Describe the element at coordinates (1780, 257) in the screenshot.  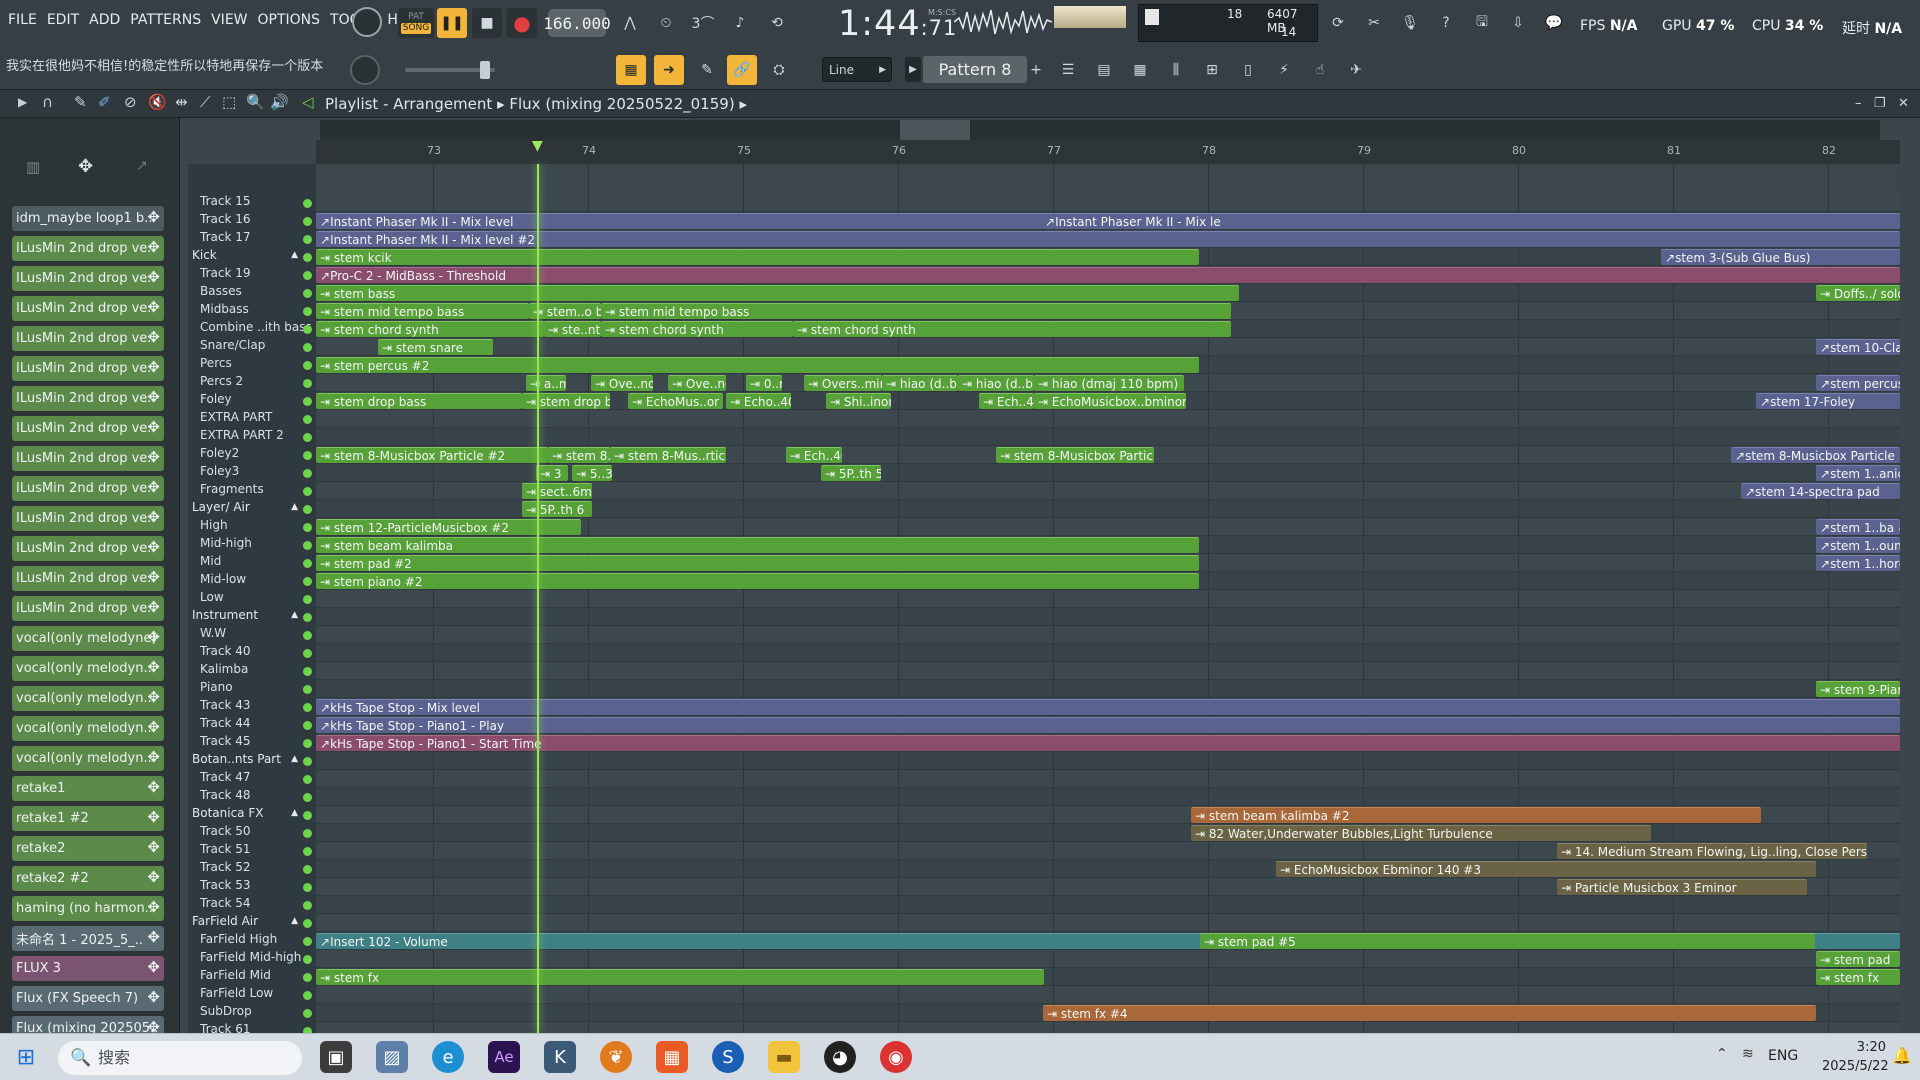
I see `playlist-clip: ↗stem 3-(Sub Glue Bus)` at that location.